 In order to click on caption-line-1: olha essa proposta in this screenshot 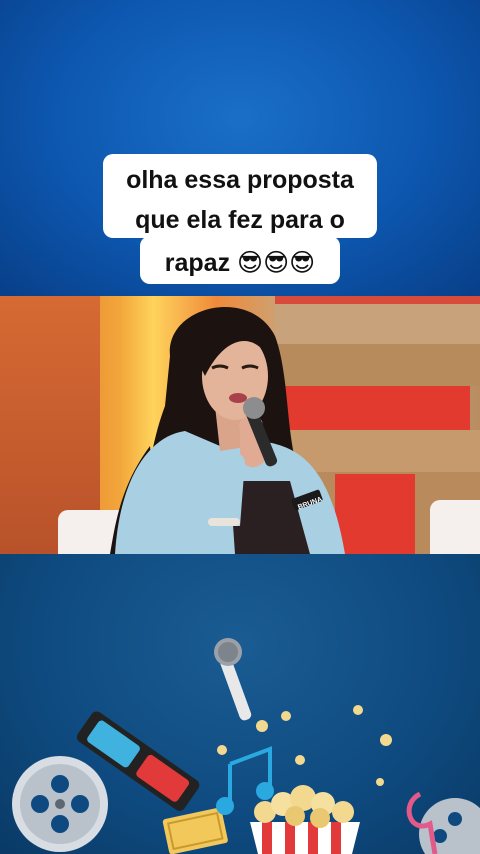, I will do `click(240, 180)`.